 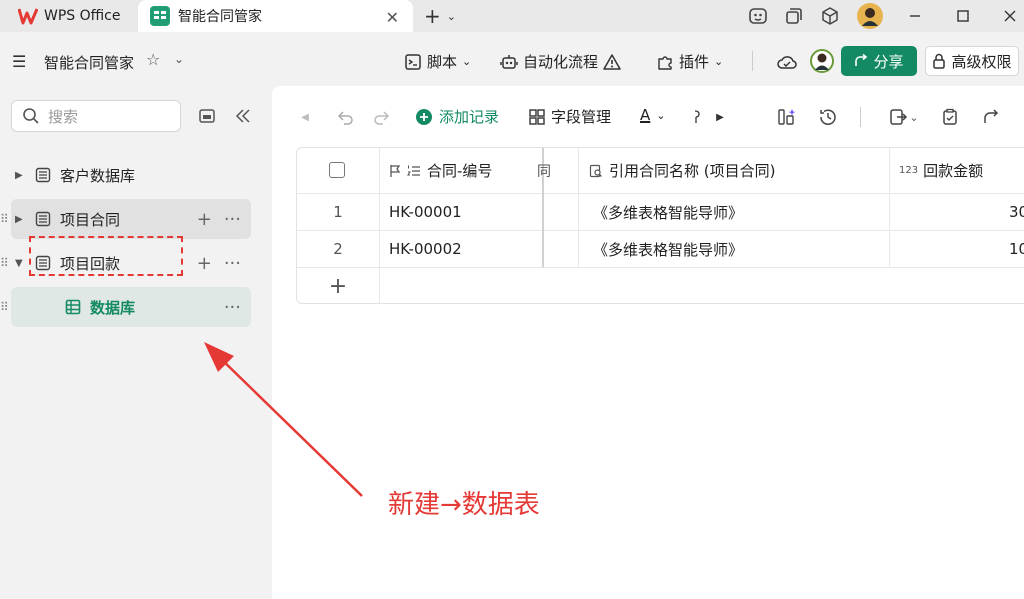 I want to click on font-color-a: A, so click(x=645, y=115).